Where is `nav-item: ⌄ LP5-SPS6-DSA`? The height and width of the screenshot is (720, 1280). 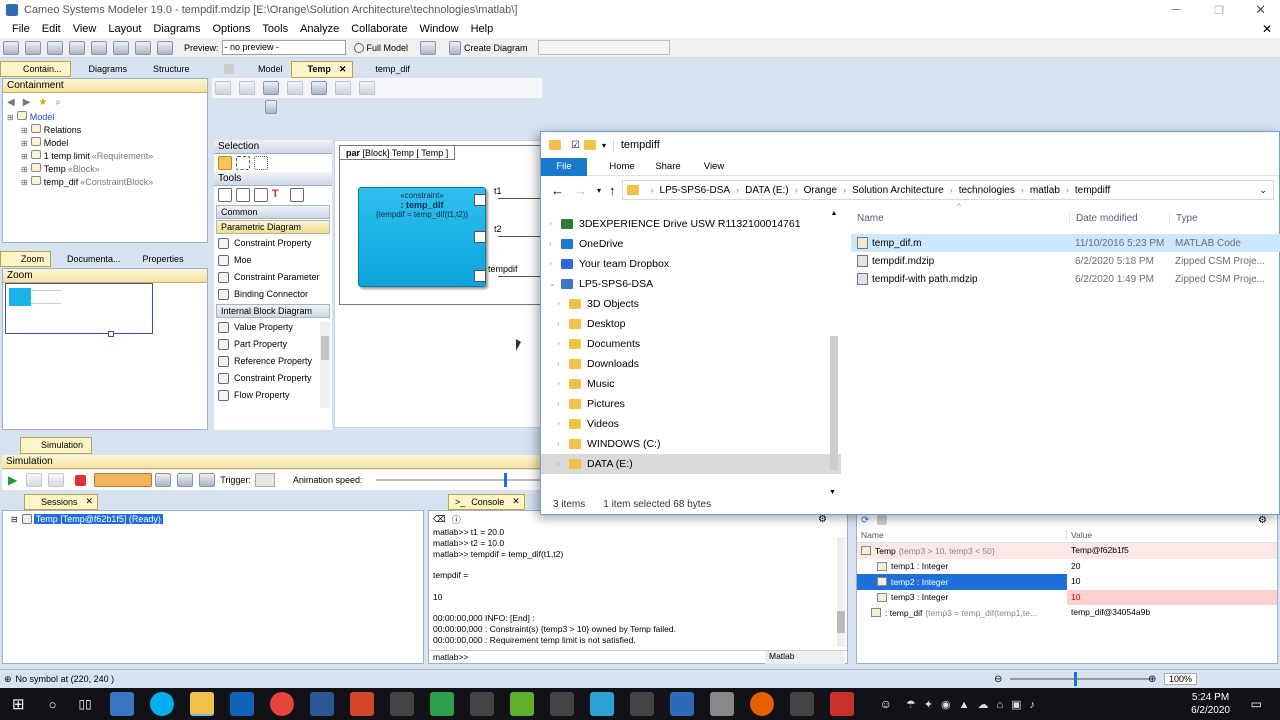
nav-item: ⌄ LP5-SPS6-DSA is located at coordinates (691, 284).